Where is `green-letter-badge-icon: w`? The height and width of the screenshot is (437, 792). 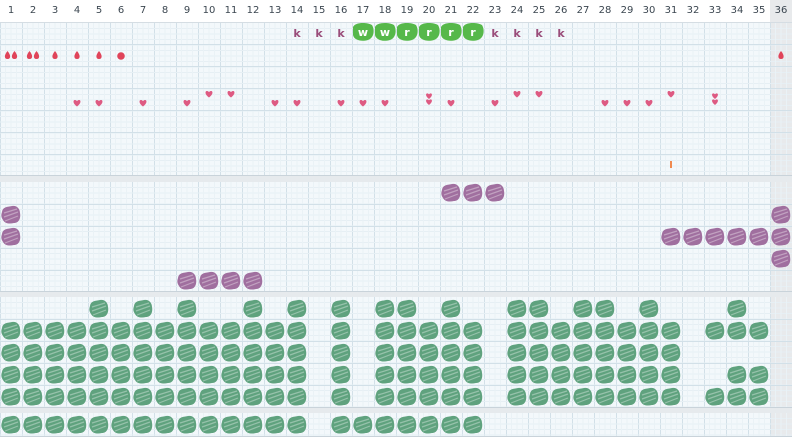 green-letter-badge-icon: w is located at coordinates (363, 31).